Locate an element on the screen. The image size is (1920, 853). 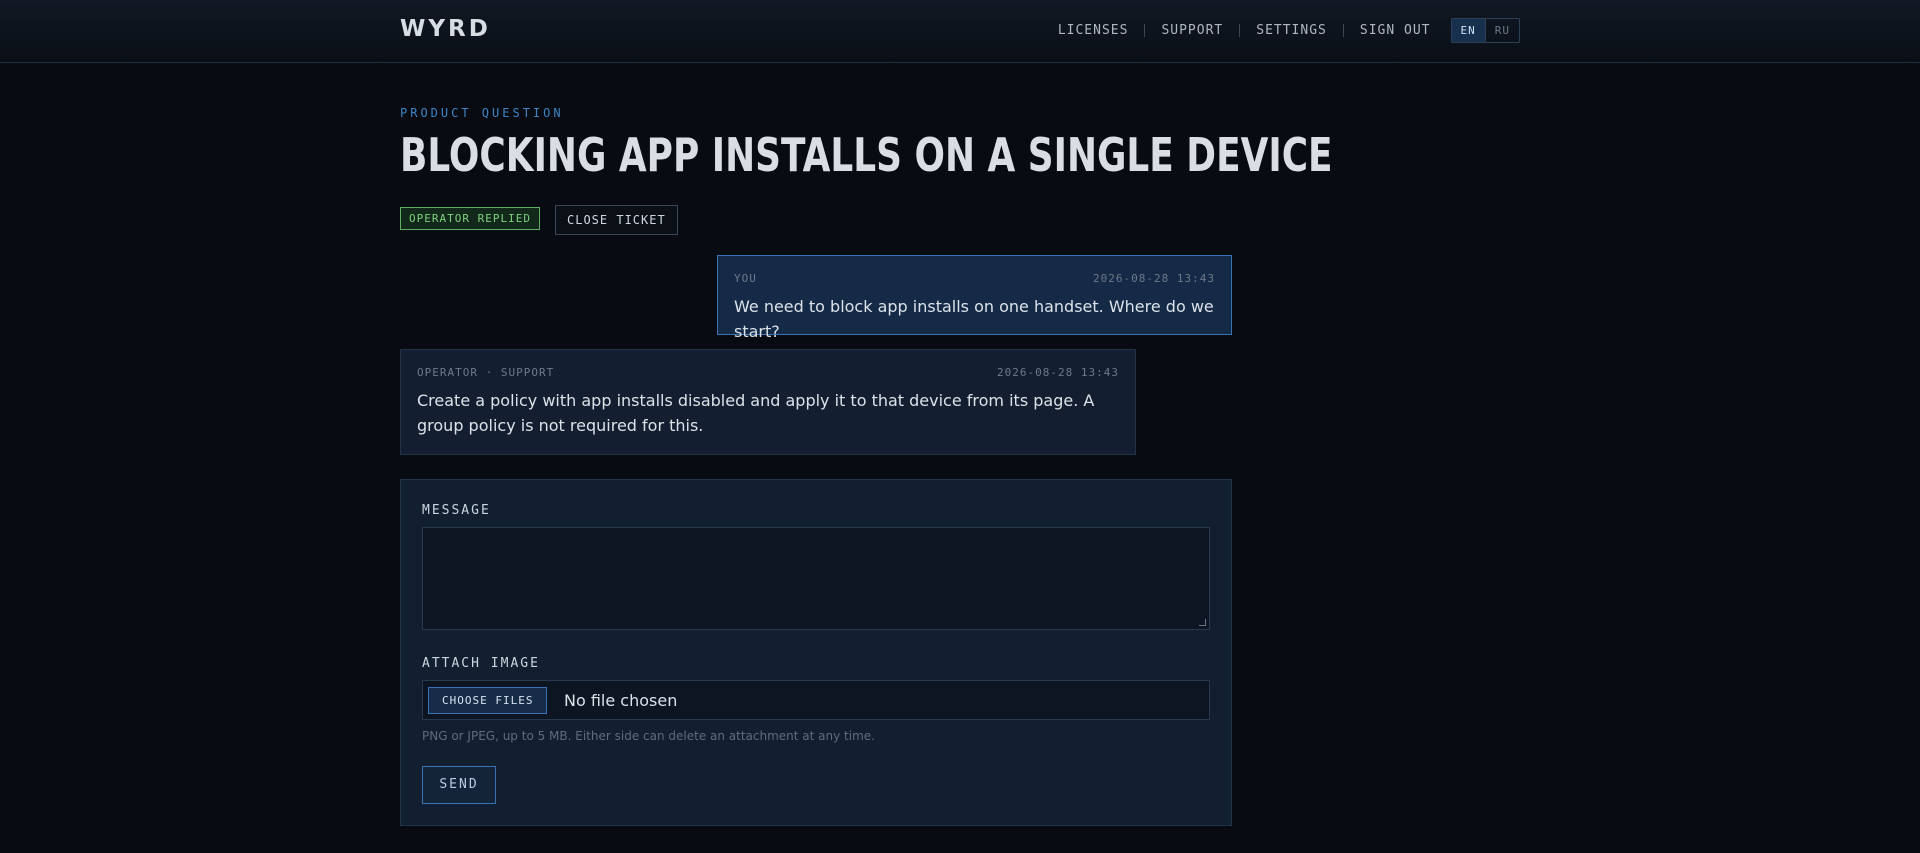
attach-image-label: ATTACH IMAGE is located at coordinates (481, 663).